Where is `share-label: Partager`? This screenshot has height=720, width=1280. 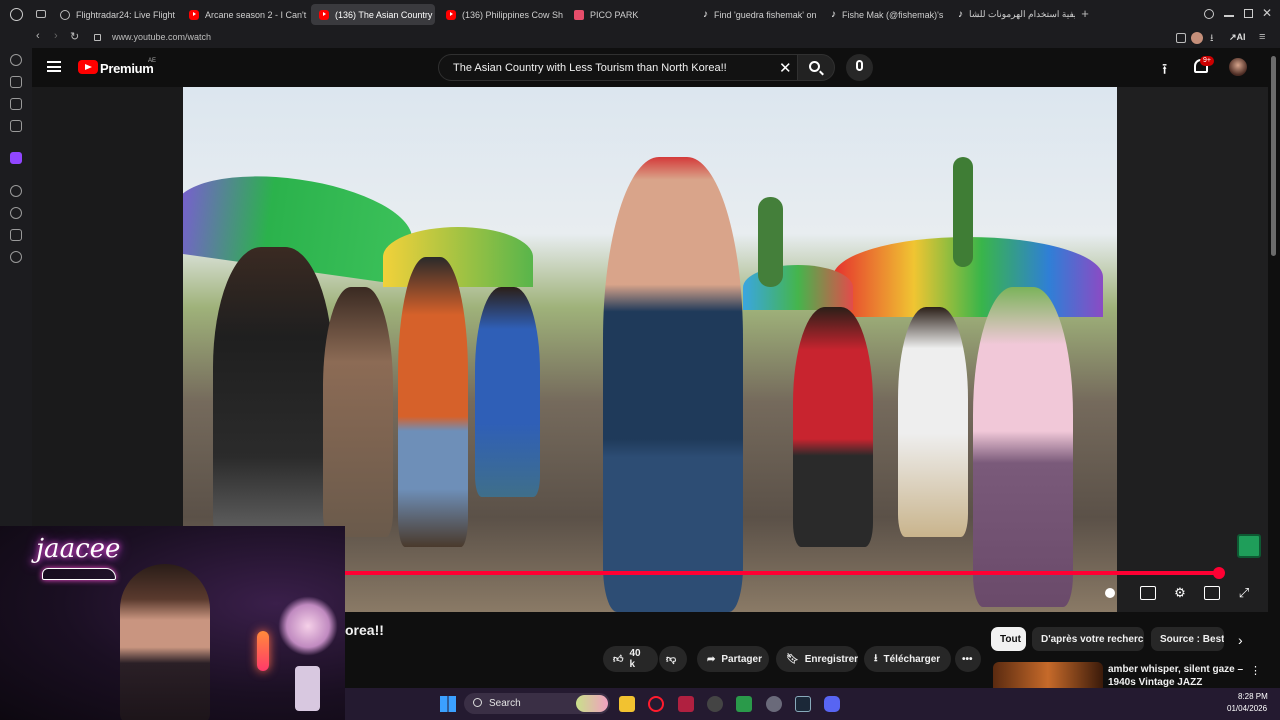
share-label: Partager is located at coordinates (741, 659).